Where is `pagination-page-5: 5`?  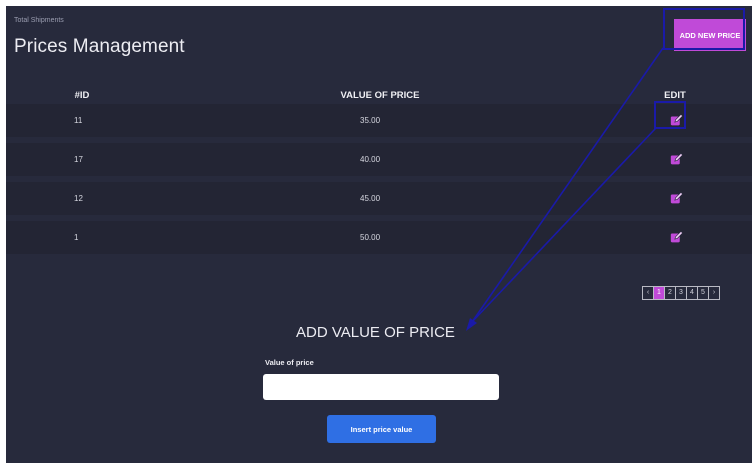
pagination-page-5: 5 is located at coordinates (703, 293).